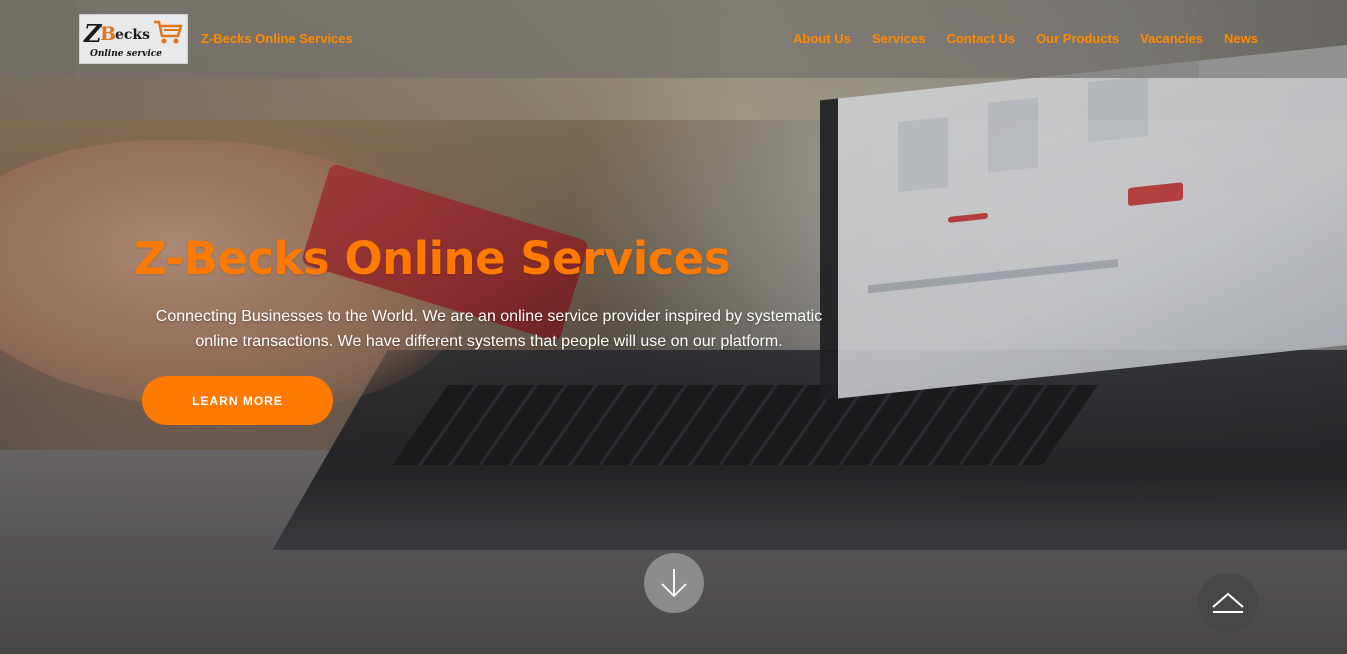 The width and height of the screenshot is (1347, 654). I want to click on nav-about-us: About Us, so click(822, 38).